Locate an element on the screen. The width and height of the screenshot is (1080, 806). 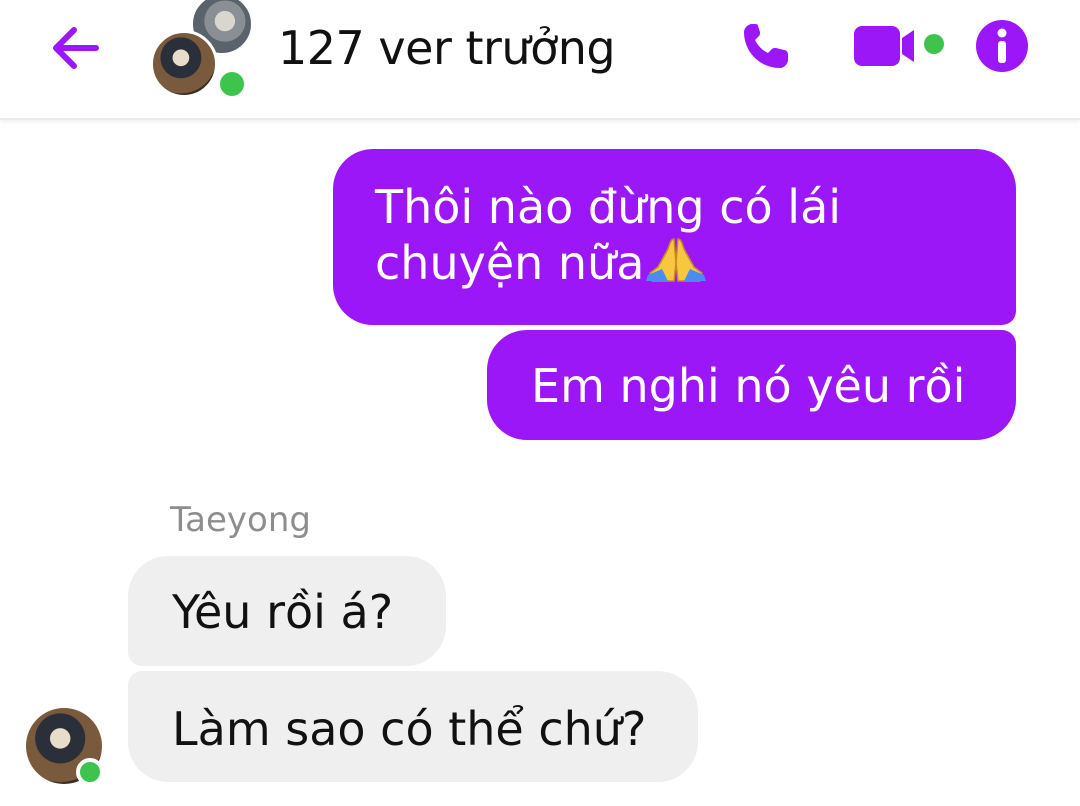
chat-title: 127 ver trưởng is located at coordinates (447, 48).